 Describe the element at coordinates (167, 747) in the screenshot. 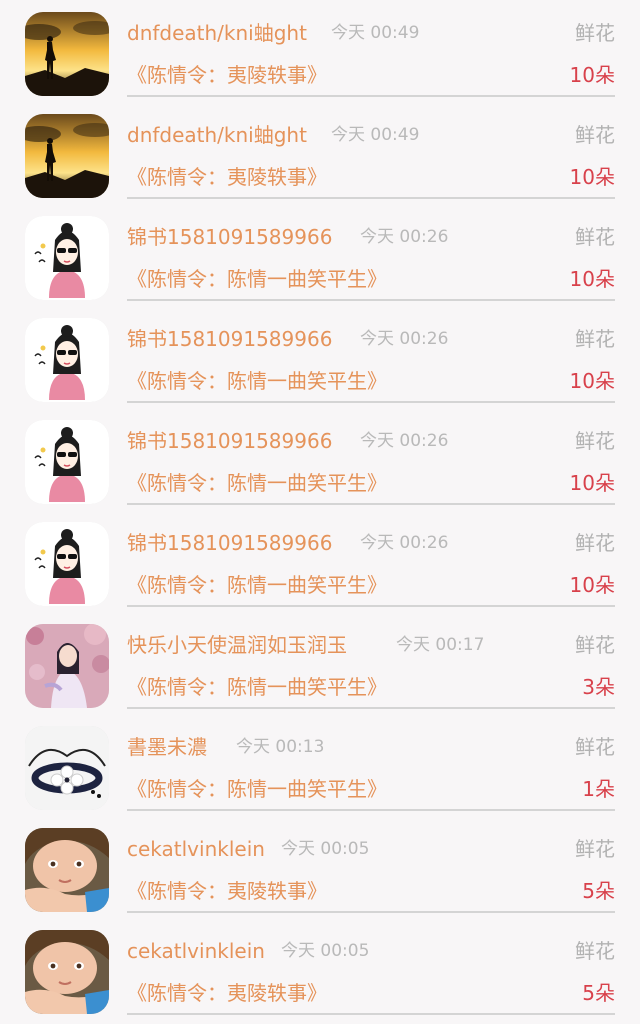

I see `username: 書墨未濃` at that location.